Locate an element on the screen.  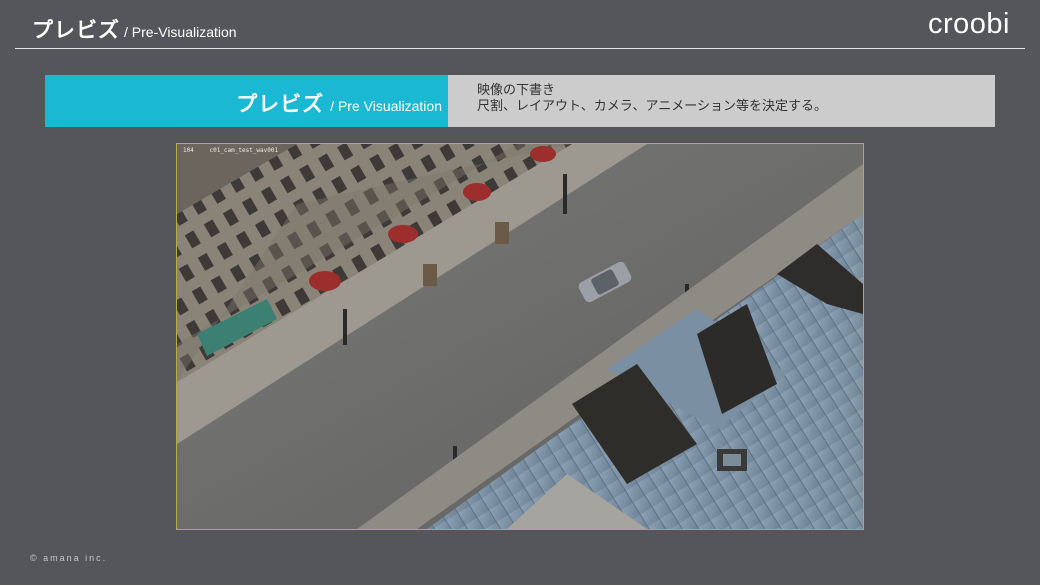
banner-description-line1: 映像の下書き is located at coordinates (516, 90).